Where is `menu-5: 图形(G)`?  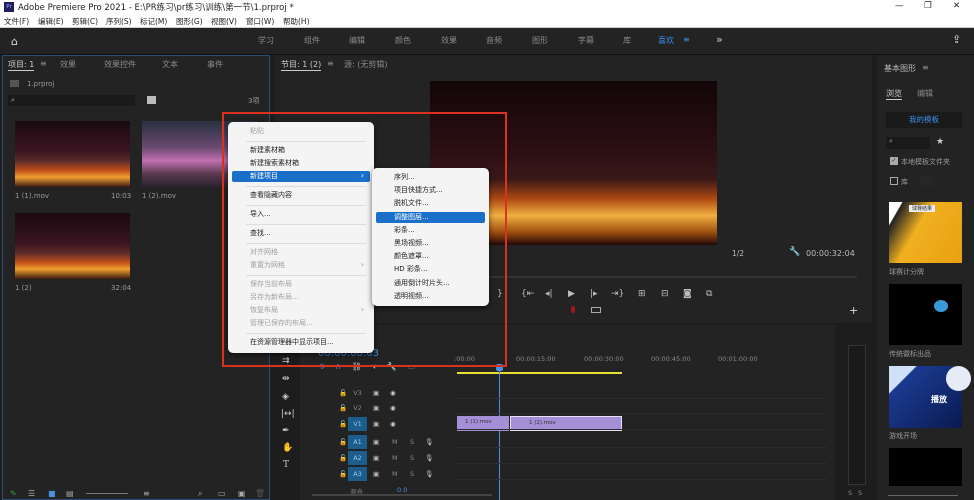 menu-5: 图形(G) is located at coordinates (189, 21).